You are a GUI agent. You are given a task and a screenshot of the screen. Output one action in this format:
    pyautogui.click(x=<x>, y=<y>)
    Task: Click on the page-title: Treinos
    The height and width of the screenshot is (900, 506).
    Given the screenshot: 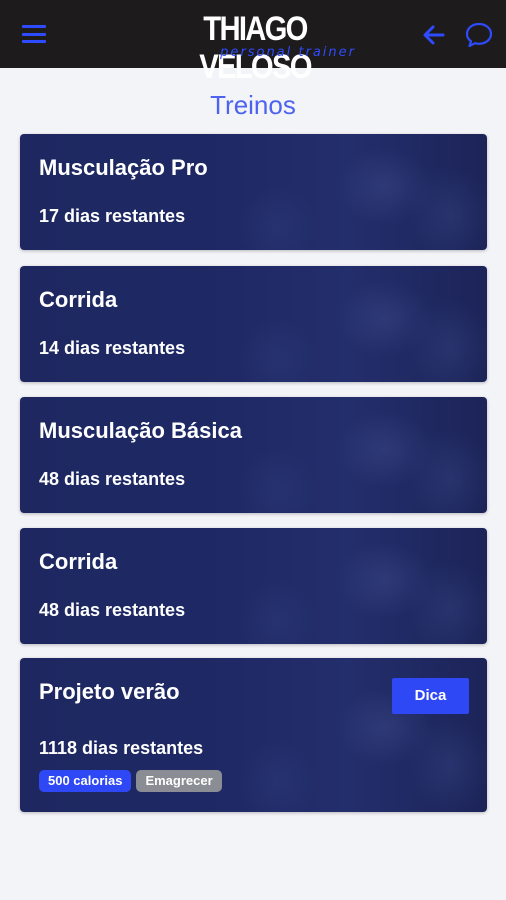 What is the action you would take?
    pyautogui.click(x=253, y=105)
    